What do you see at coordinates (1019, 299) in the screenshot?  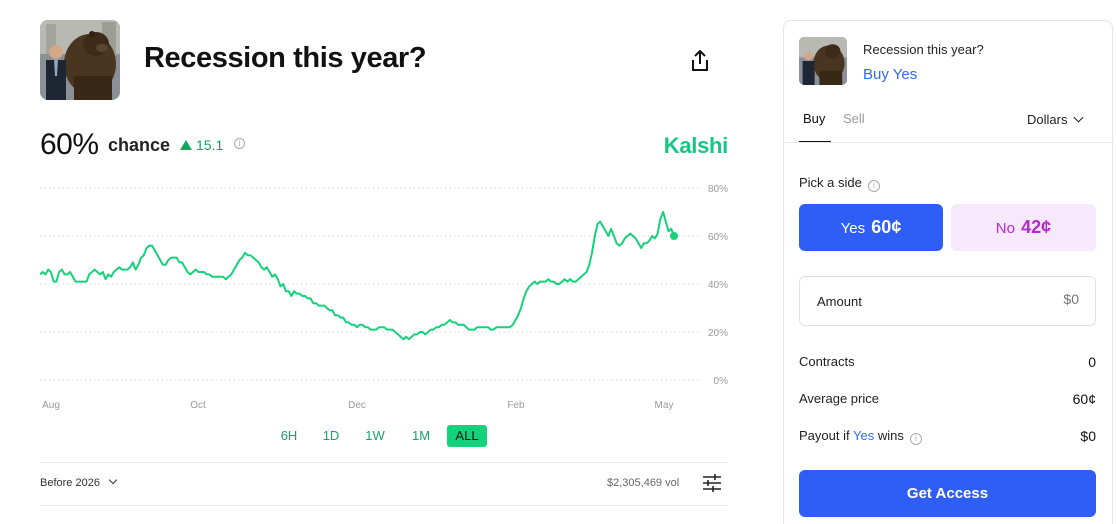 I see `amount-input` at bounding box center [1019, 299].